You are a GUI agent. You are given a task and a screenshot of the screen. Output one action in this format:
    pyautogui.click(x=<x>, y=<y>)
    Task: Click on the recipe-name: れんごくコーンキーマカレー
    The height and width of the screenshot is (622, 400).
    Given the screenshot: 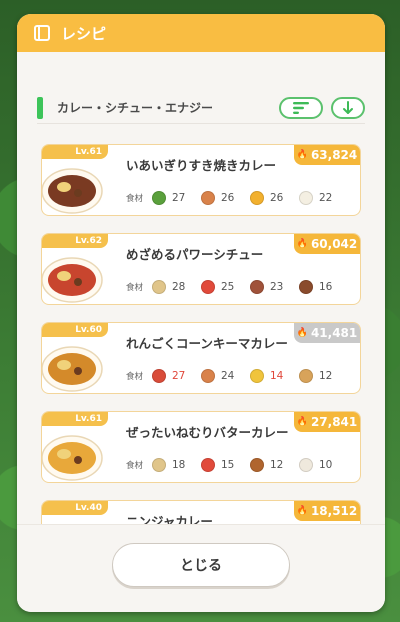 What is the action you would take?
    pyautogui.click(x=207, y=343)
    